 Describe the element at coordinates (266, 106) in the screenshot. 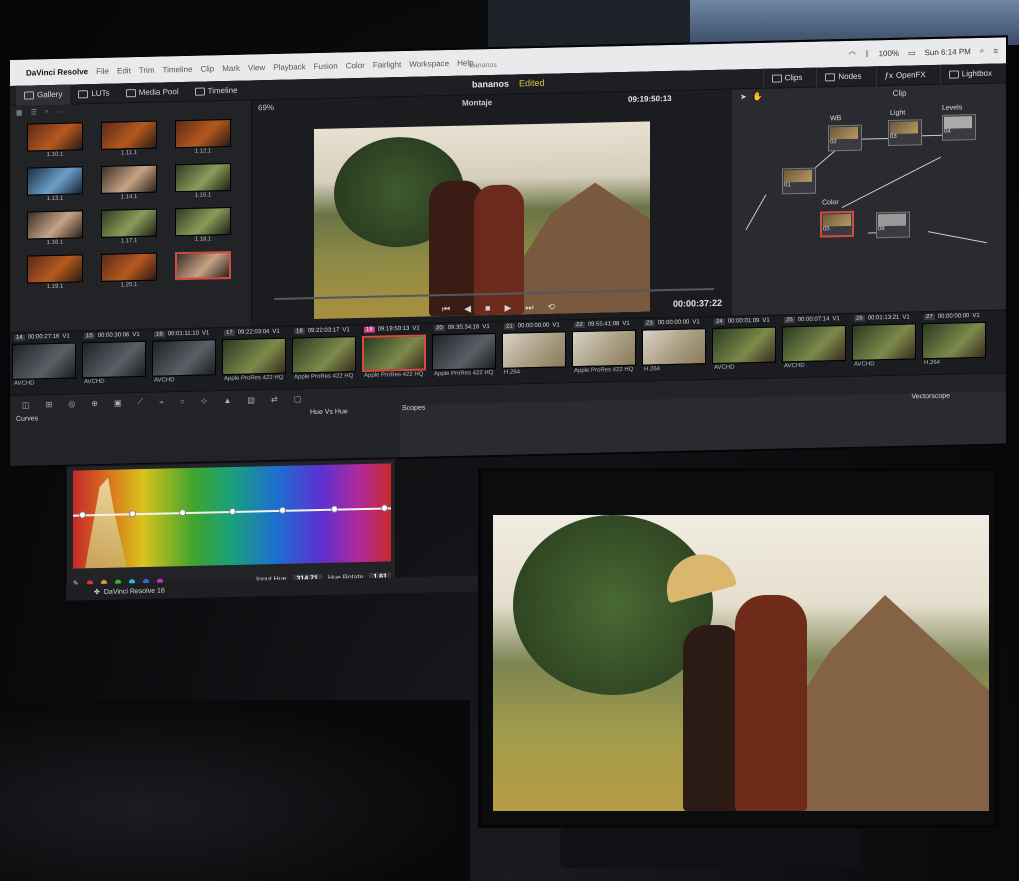

I see `zoom-level: 69%` at that location.